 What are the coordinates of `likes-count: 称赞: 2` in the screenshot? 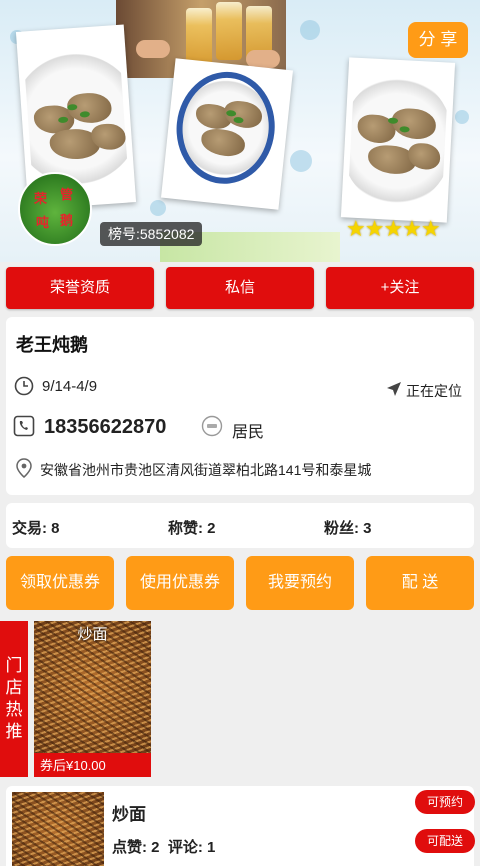 It's located at (192, 528).